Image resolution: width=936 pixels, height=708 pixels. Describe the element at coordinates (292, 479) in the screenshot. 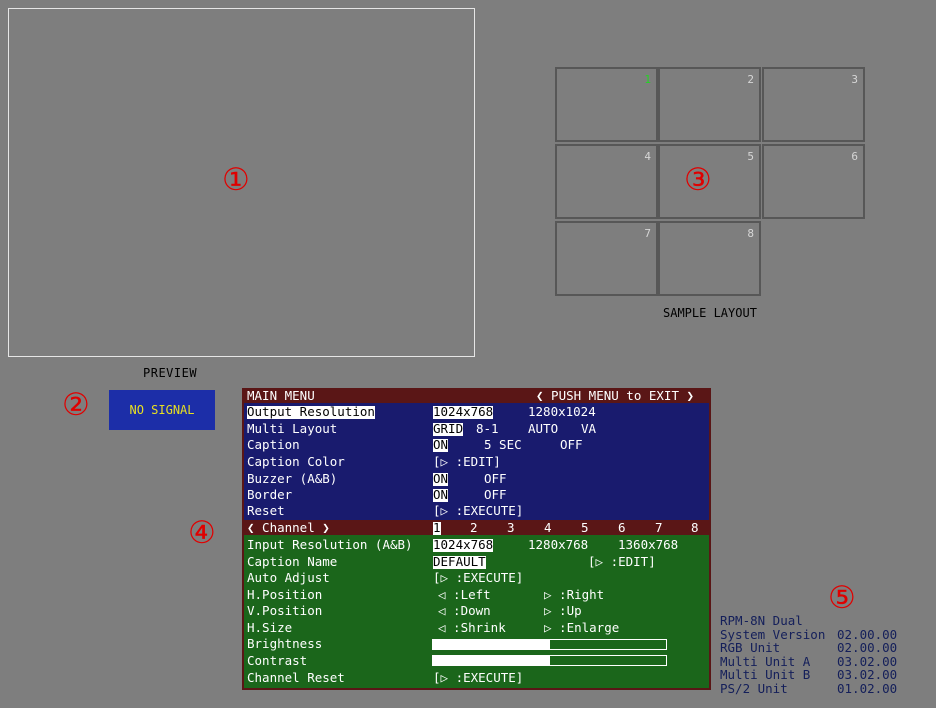

I see `buzzer-label: Buzzer (A&B)` at that location.